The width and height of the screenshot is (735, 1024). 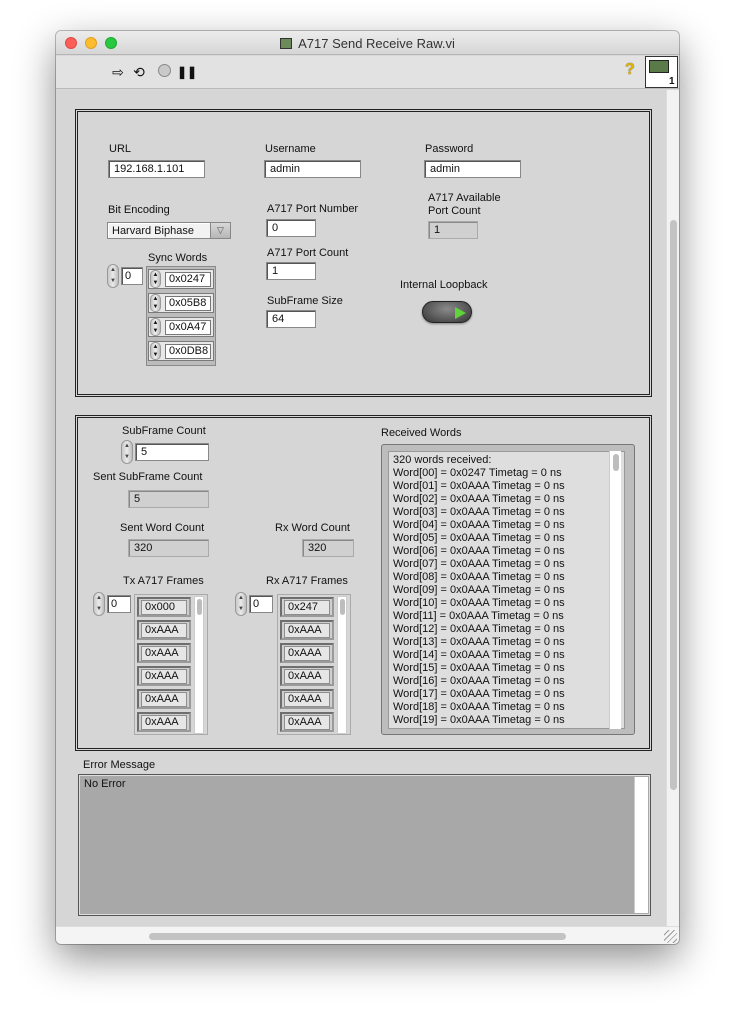 I want to click on received-line: Word[10] = 0x0AAA Timetag = 0 ns, so click(x=479, y=603).